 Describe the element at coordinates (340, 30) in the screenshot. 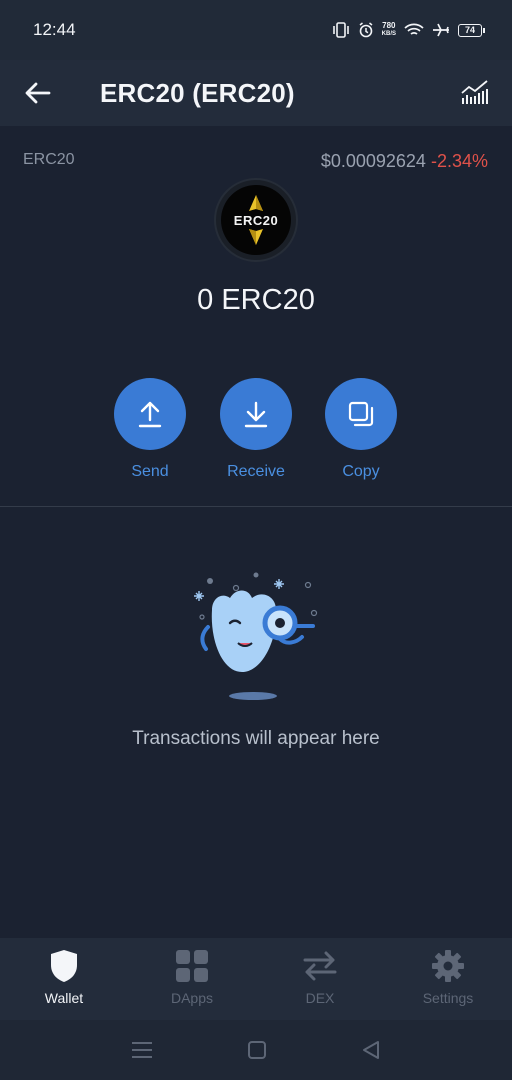

I see `vibrate-icon` at that location.